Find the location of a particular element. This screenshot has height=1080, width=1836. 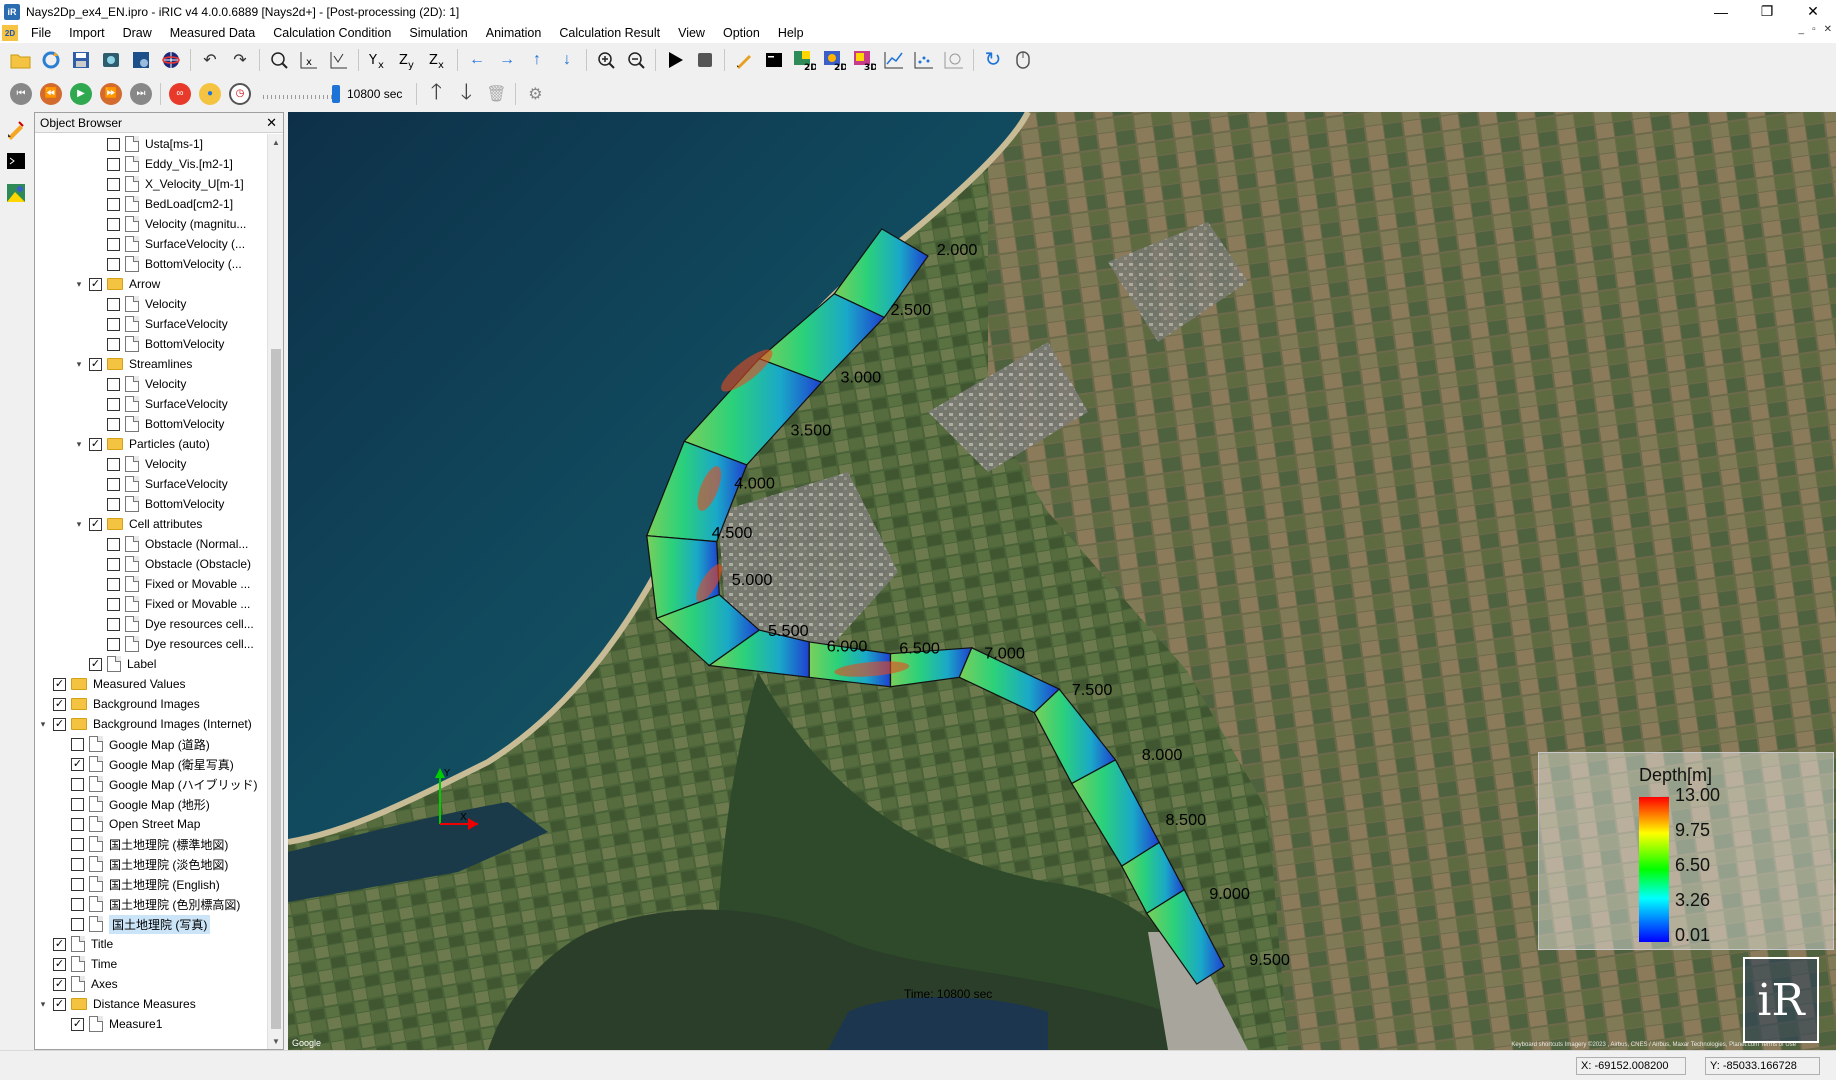

post-3d-icon: 3D is located at coordinates (864, 60).